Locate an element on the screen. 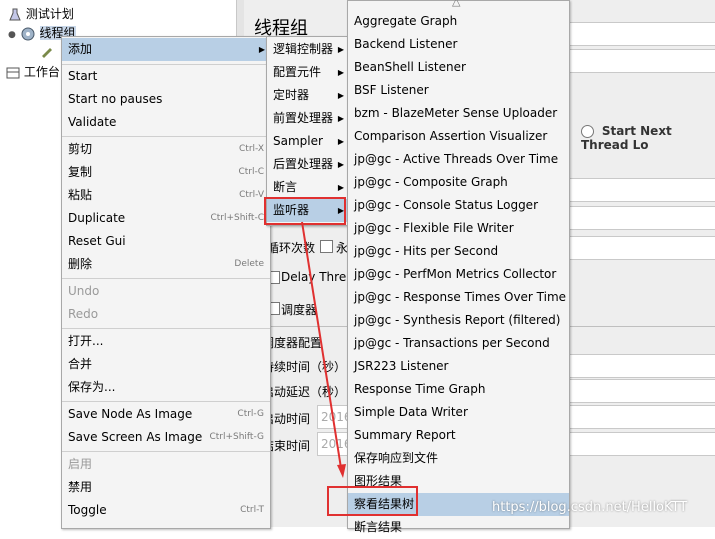 The height and width of the screenshot is (539, 715). annotation-arrow-icon is located at coordinates (323, 349).